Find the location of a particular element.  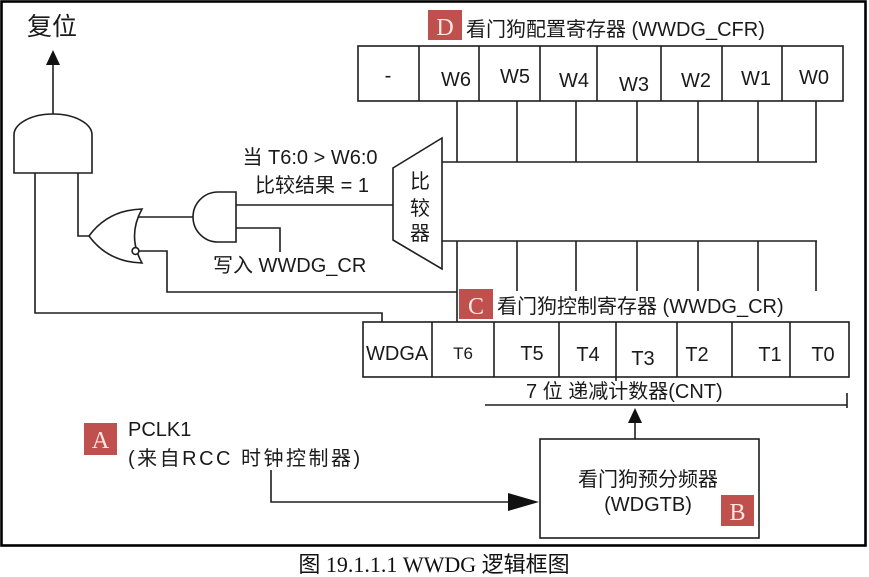

comparator-char: 较 is located at coordinates (420, 208).